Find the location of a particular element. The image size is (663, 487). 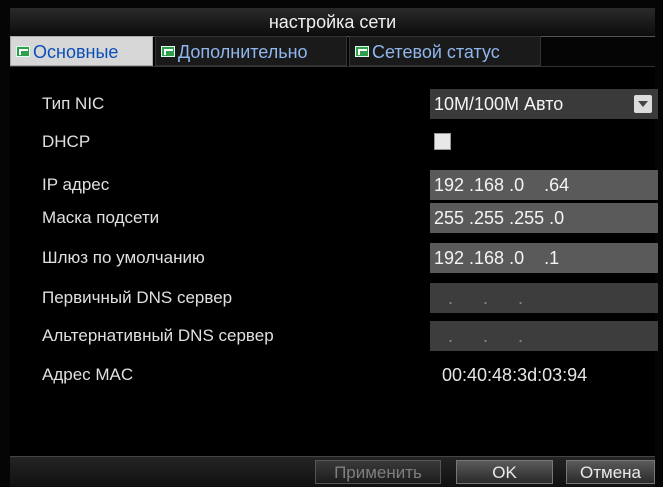

tab-network-status-label: Сетевой статус is located at coordinates (436, 52).